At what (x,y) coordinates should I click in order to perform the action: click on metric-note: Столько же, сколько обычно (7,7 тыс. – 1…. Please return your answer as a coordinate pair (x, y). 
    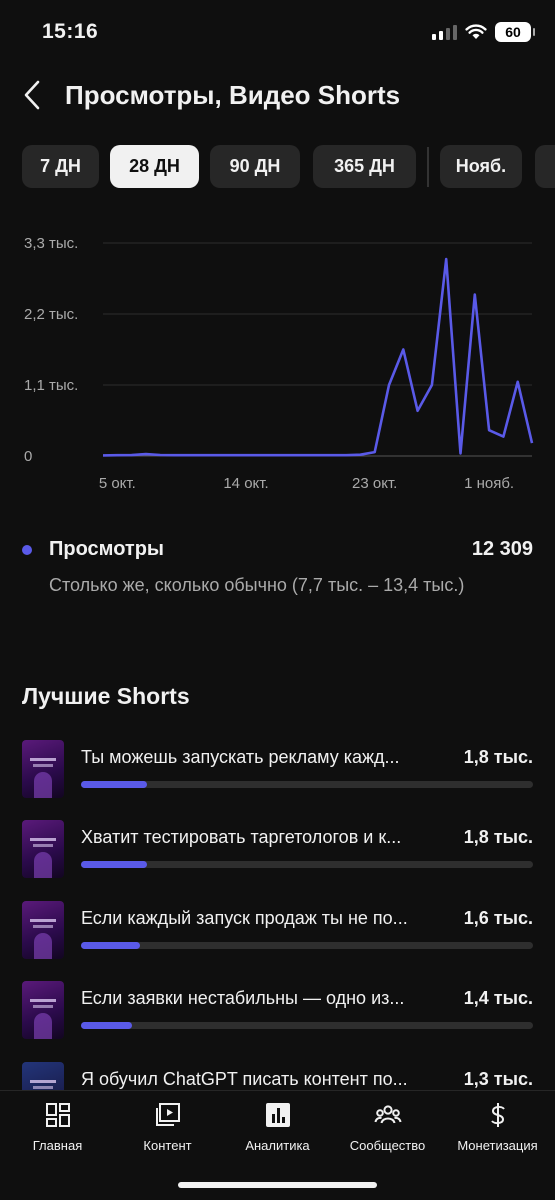
    Looking at the image, I should click on (257, 585).